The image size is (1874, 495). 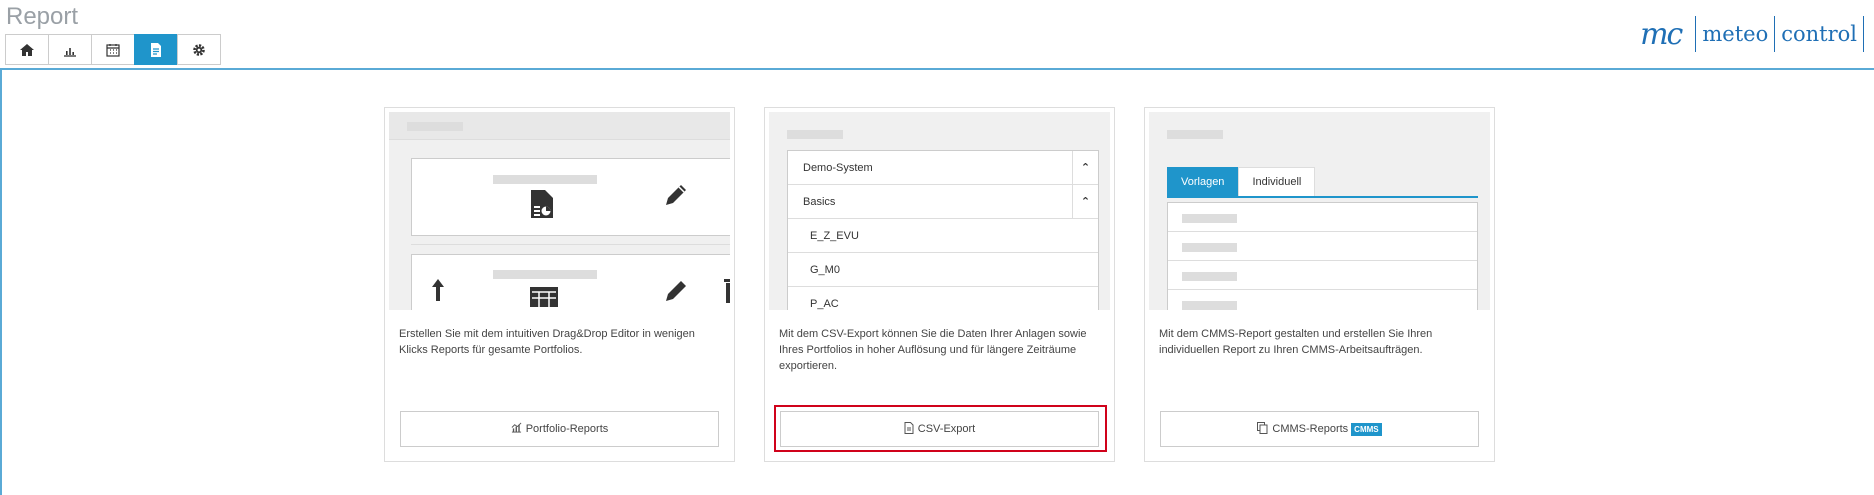 I want to click on nav-tab-charts, so click(x=70, y=49).